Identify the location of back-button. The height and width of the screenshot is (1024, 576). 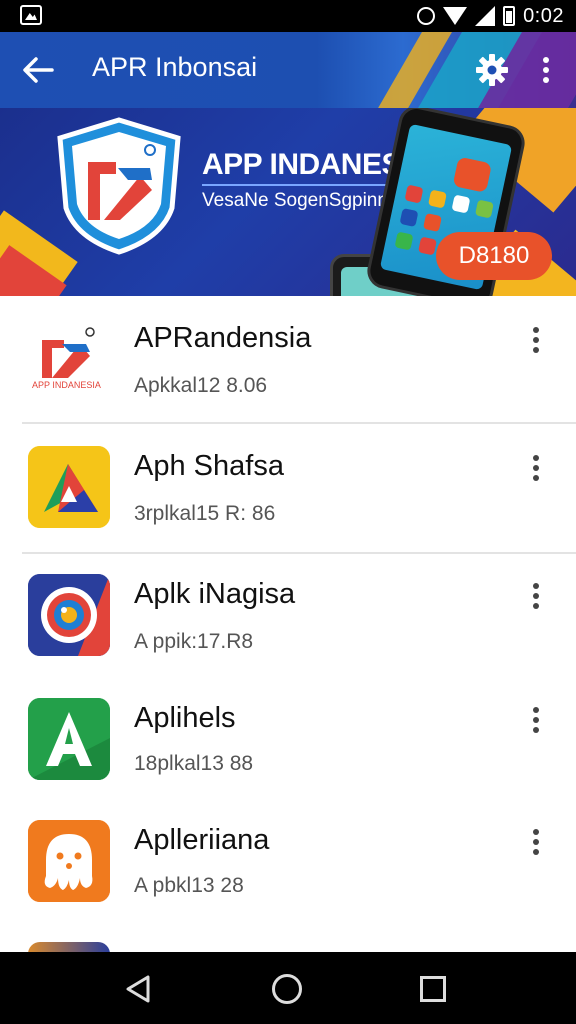
(38, 70).